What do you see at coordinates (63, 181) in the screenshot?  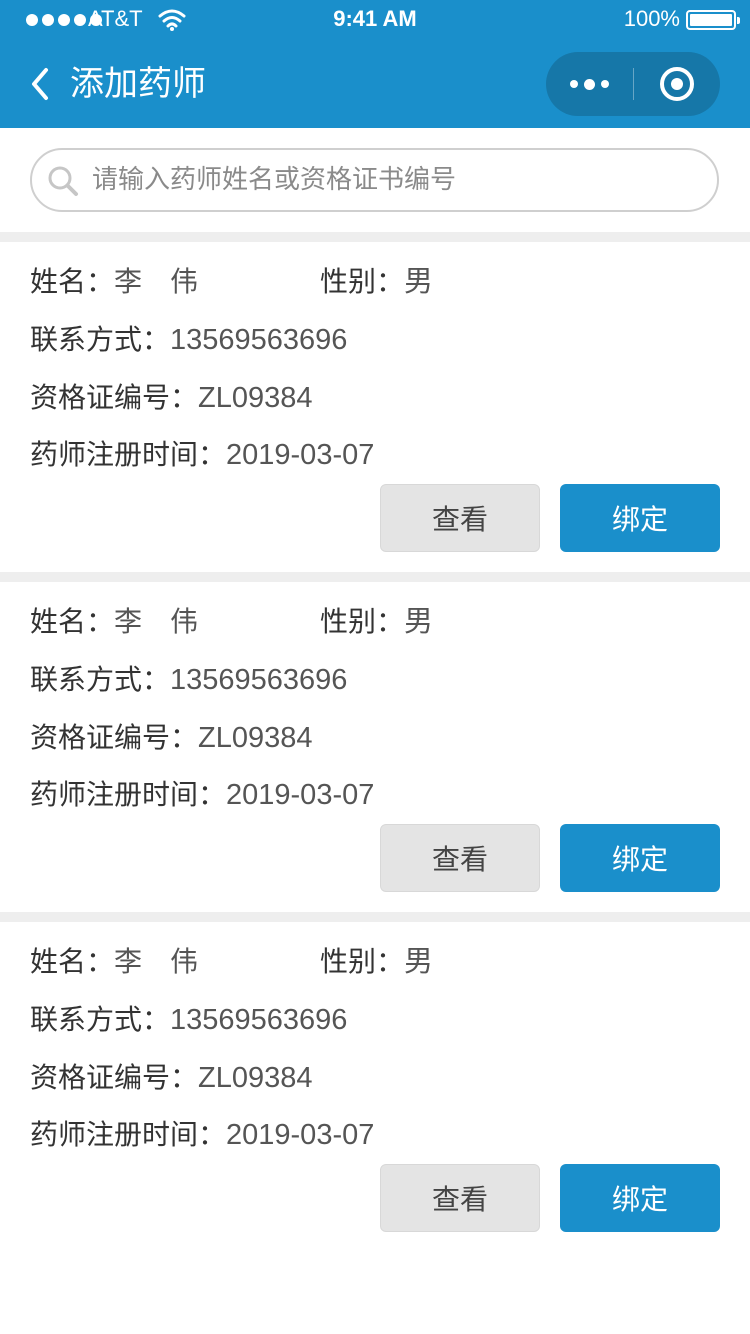 I see `search-icon` at bounding box center [63, 181].